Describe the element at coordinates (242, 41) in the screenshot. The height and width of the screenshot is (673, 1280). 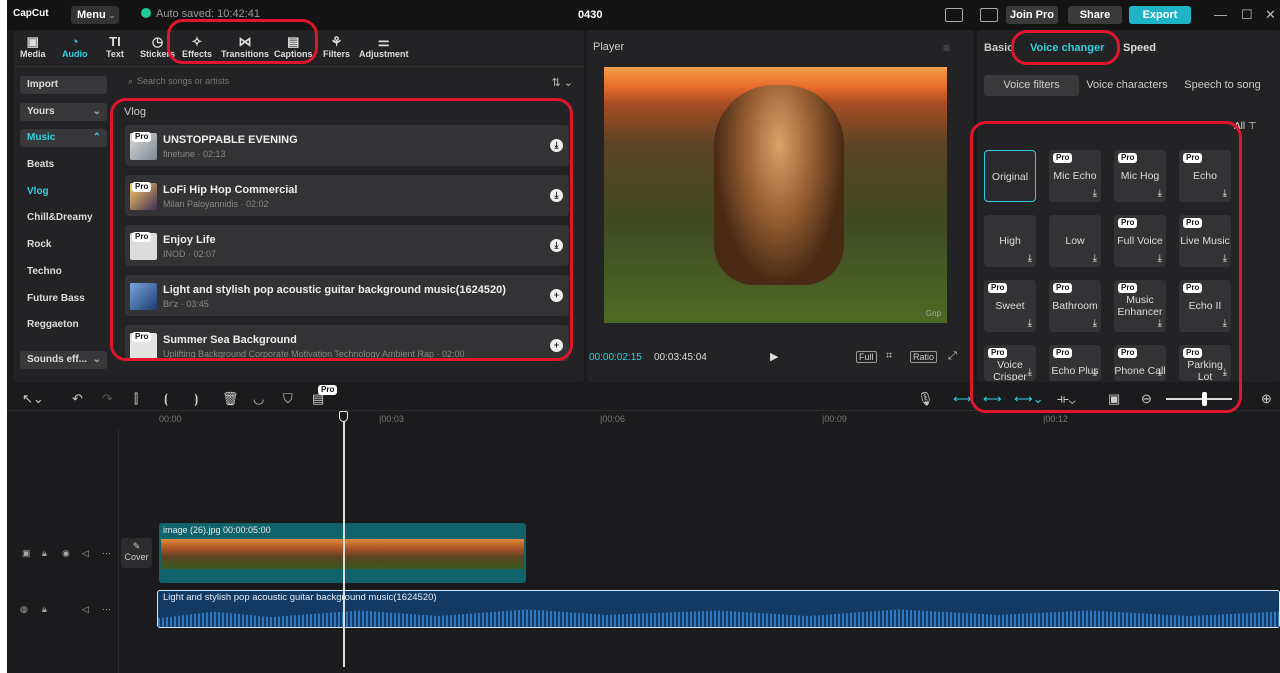
I see `highlight-tools` at that location.